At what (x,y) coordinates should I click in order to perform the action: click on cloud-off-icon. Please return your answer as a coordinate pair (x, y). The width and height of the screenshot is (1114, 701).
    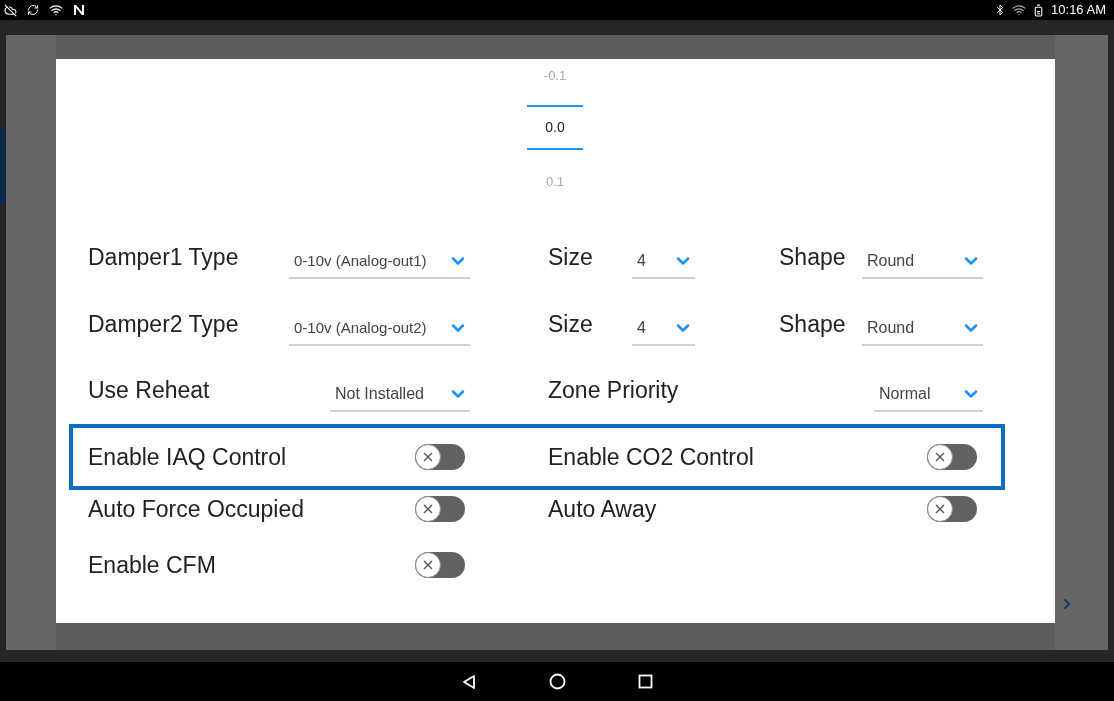
    Looking at the image, I should click on (10, 10).